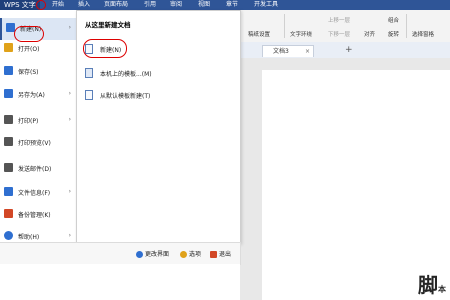 The width and height of the screenshot is (450, 300). What do you see at coordinates (195, 254) in the screenshot?
I see `options-label: 选项` at bounding box center [195, 254].